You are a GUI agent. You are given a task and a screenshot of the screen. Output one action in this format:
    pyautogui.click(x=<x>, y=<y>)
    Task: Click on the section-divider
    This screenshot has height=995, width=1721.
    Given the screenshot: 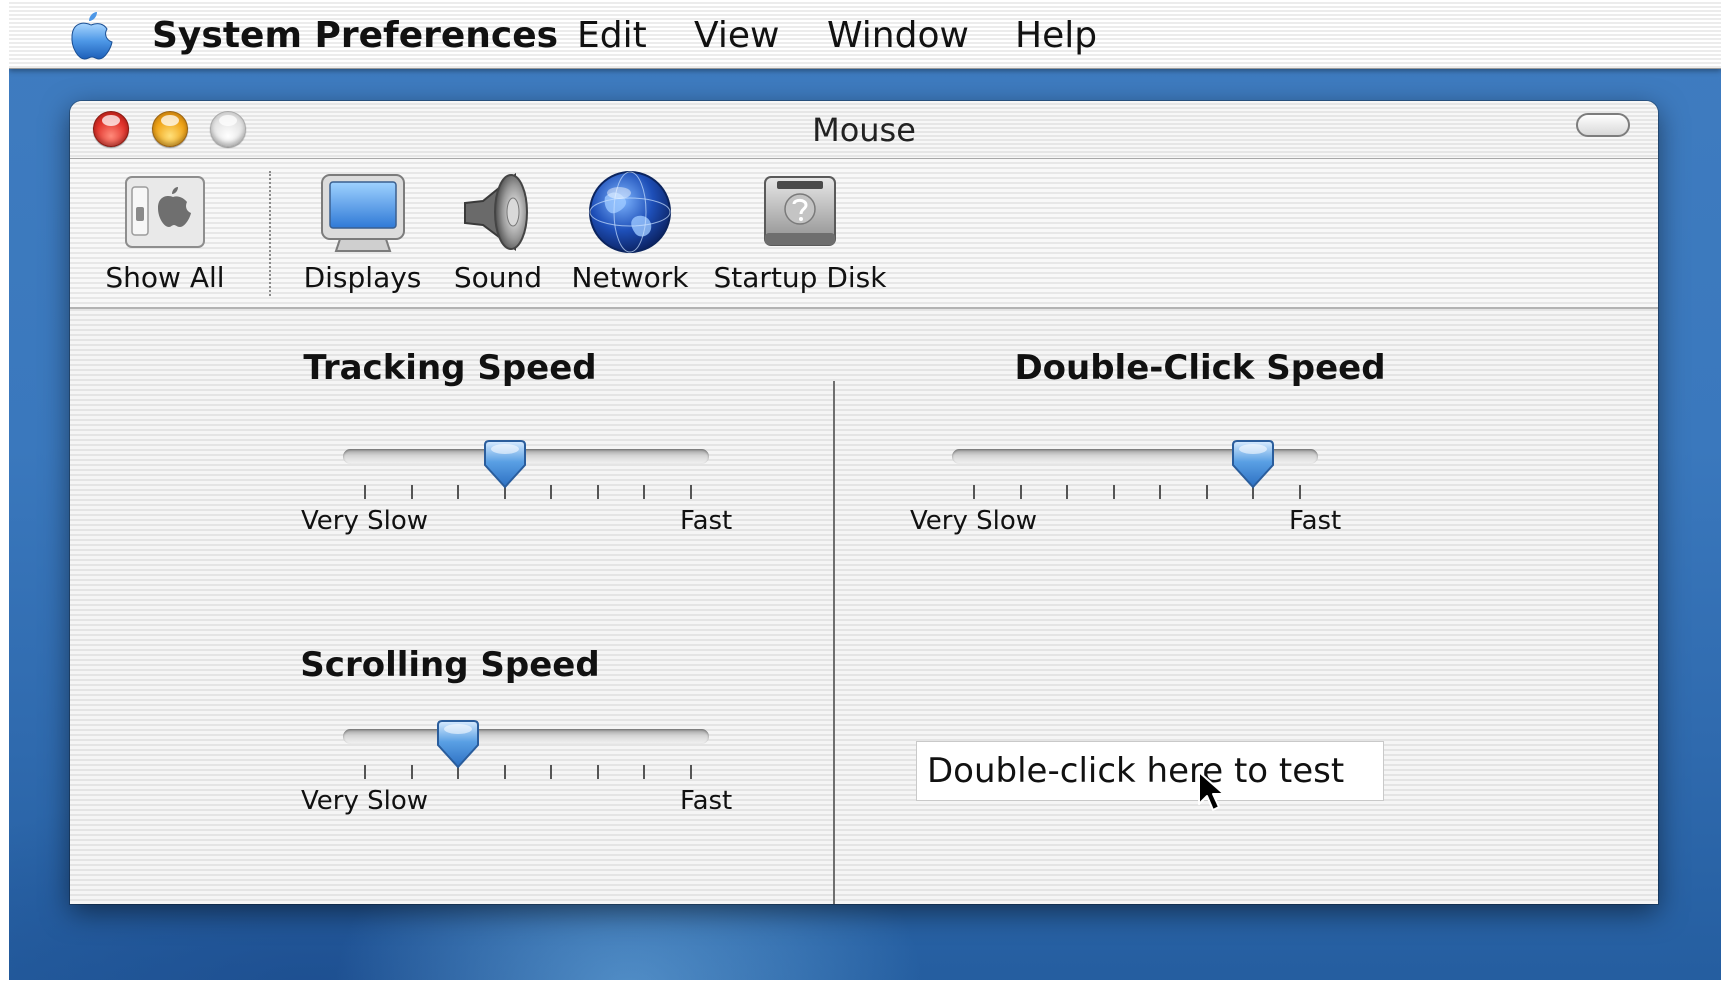 What is the action you would take?
    pyautogui.click(x=834, y=642)
    